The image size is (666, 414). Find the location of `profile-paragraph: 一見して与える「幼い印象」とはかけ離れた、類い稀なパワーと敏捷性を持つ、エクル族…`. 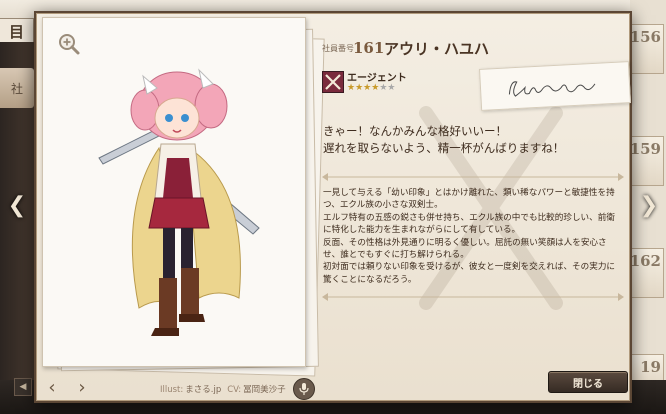

profile-paragraph: 一見して与える「幼い印象」とはかけ離れた、類い稀なパワーと敏捷性を持つ、エクル族… is located at coordinates (469, 199).